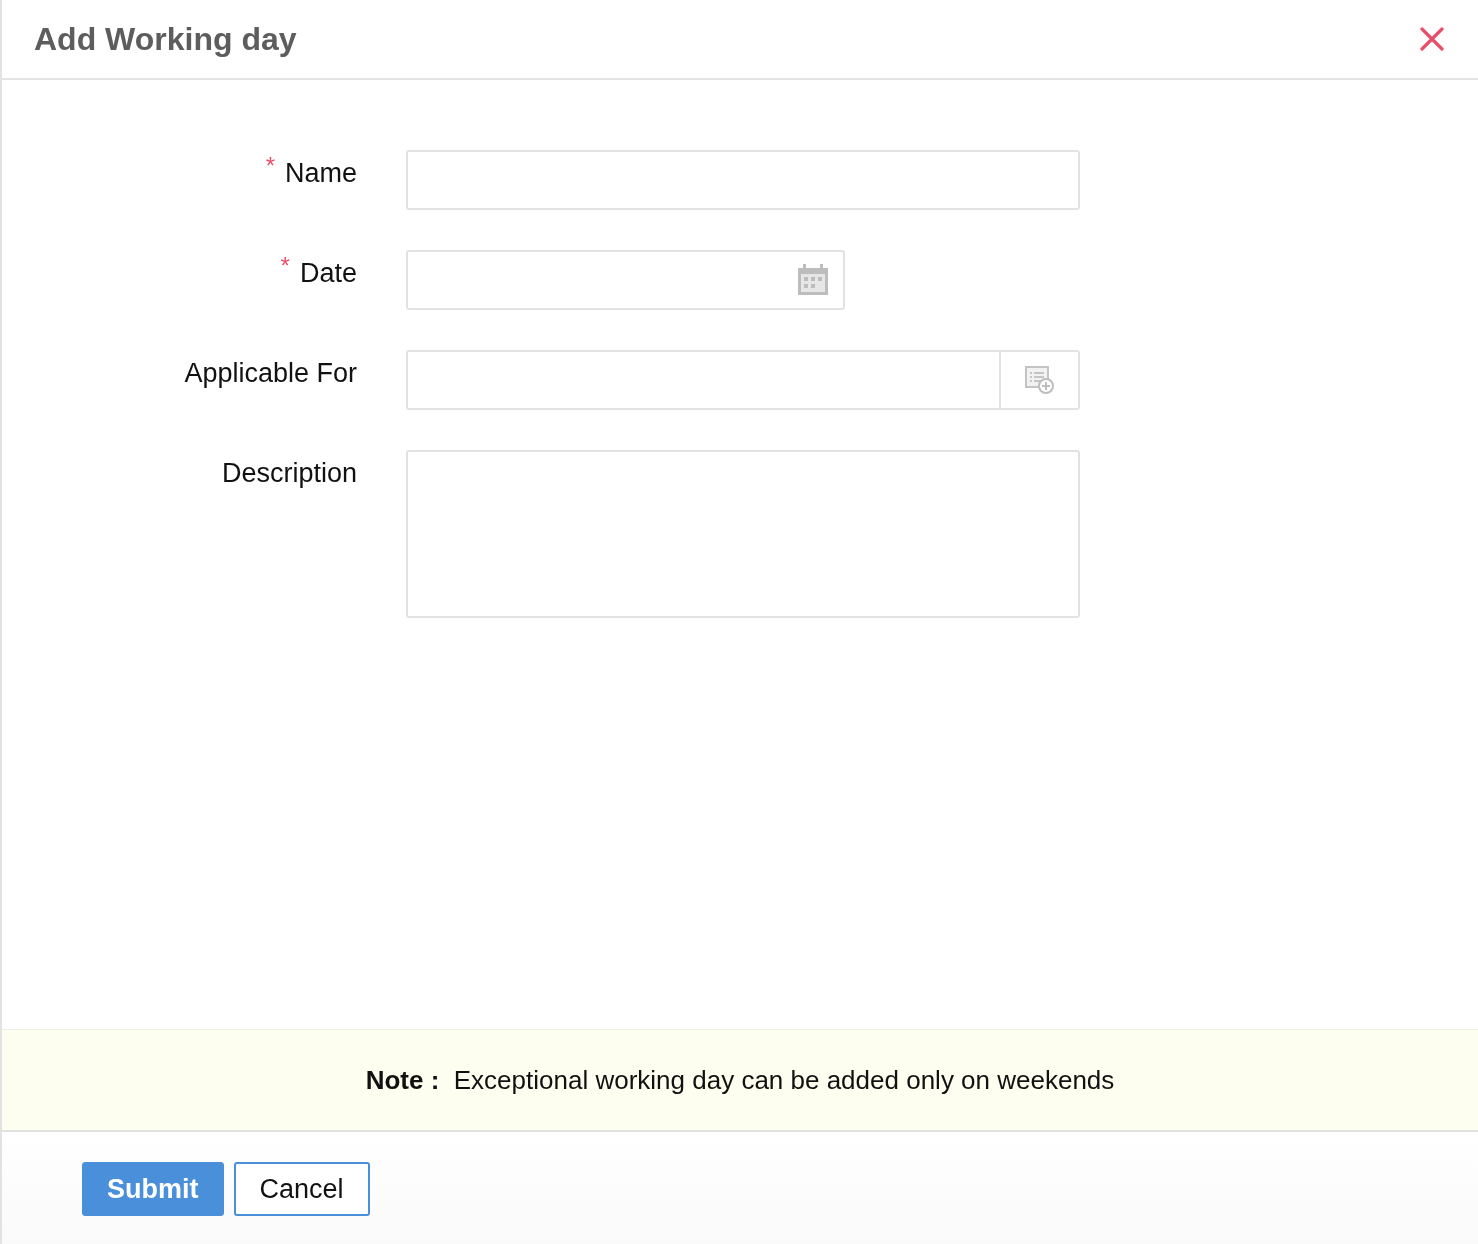 The height and width of the screenshot is (1244, 1478). I want to click on field-label: Description, so click(289, 473).